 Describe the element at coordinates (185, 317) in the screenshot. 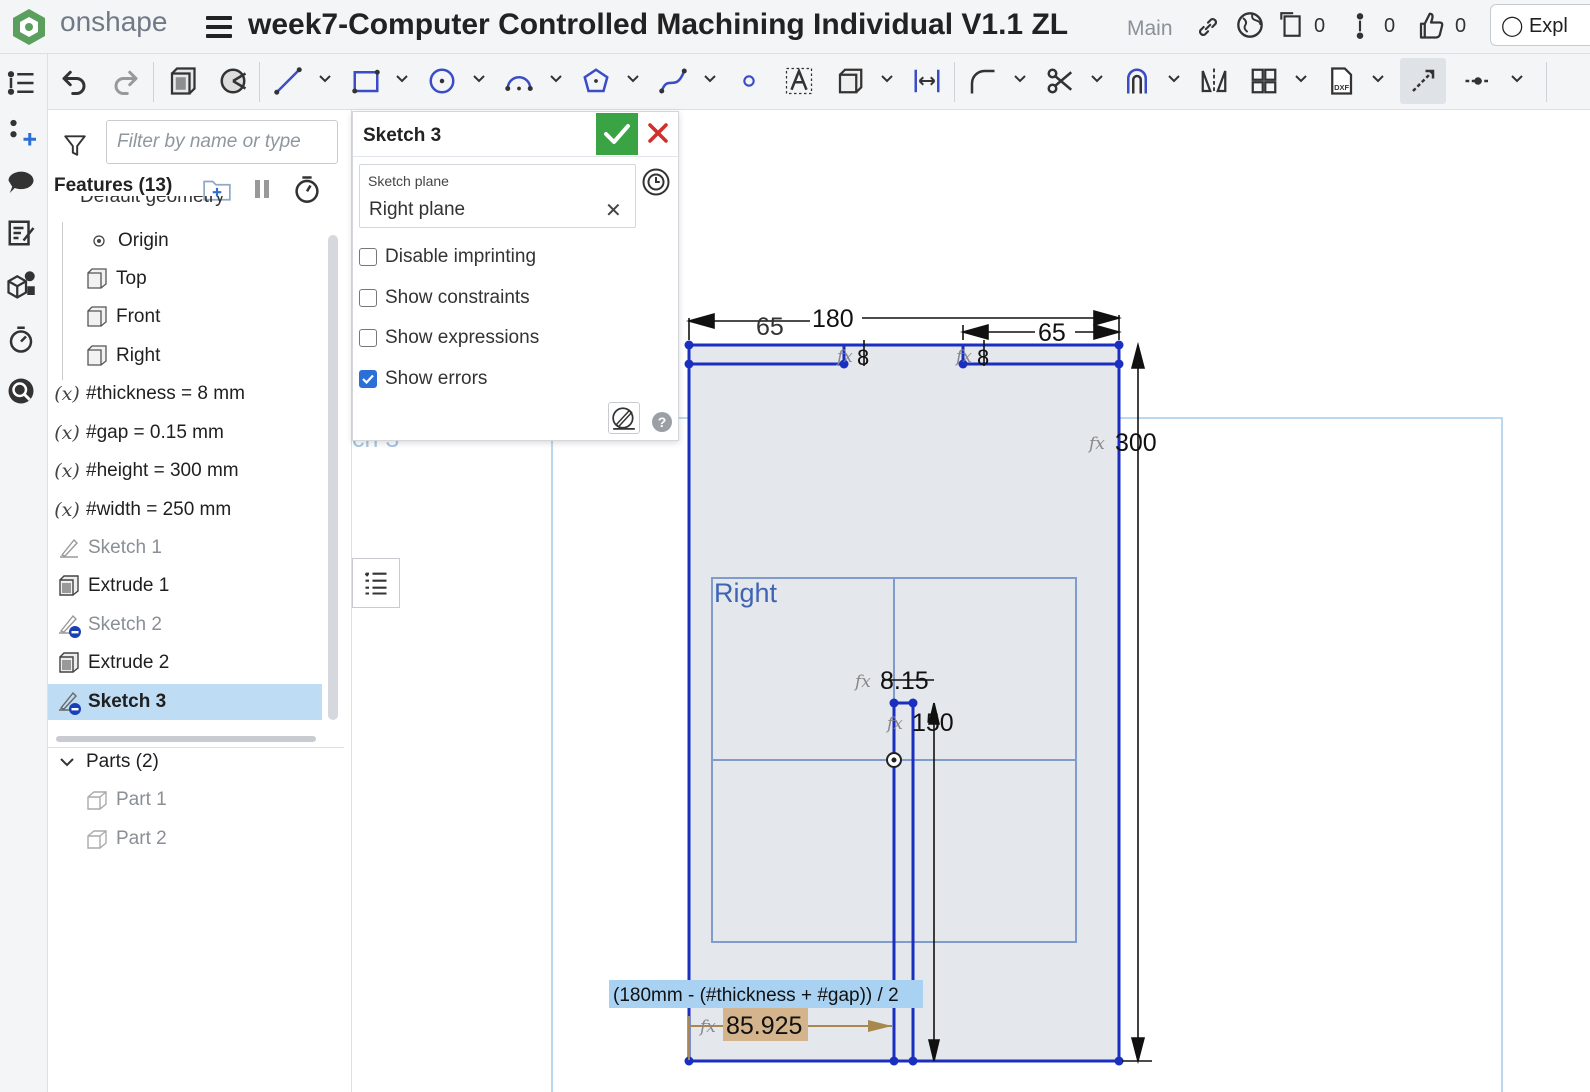

I see `tree-item-front: Front` at that location.